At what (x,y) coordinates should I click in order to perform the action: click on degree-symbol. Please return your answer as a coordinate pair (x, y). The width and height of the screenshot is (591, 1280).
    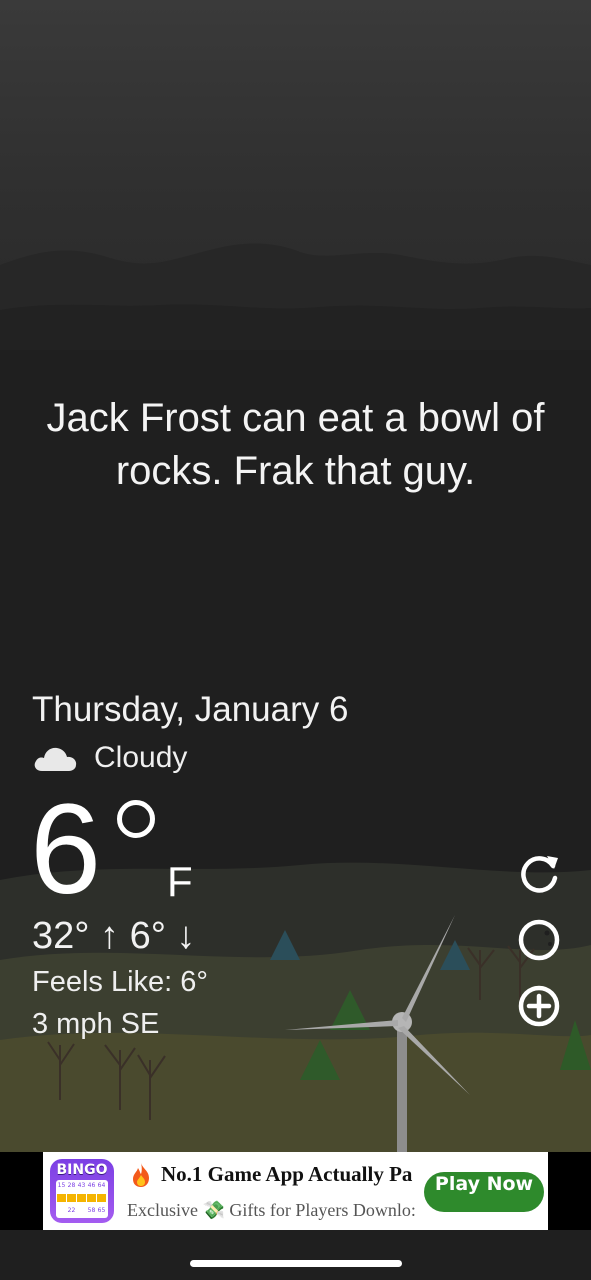
    Looking at the image, I should click on (136, 819).